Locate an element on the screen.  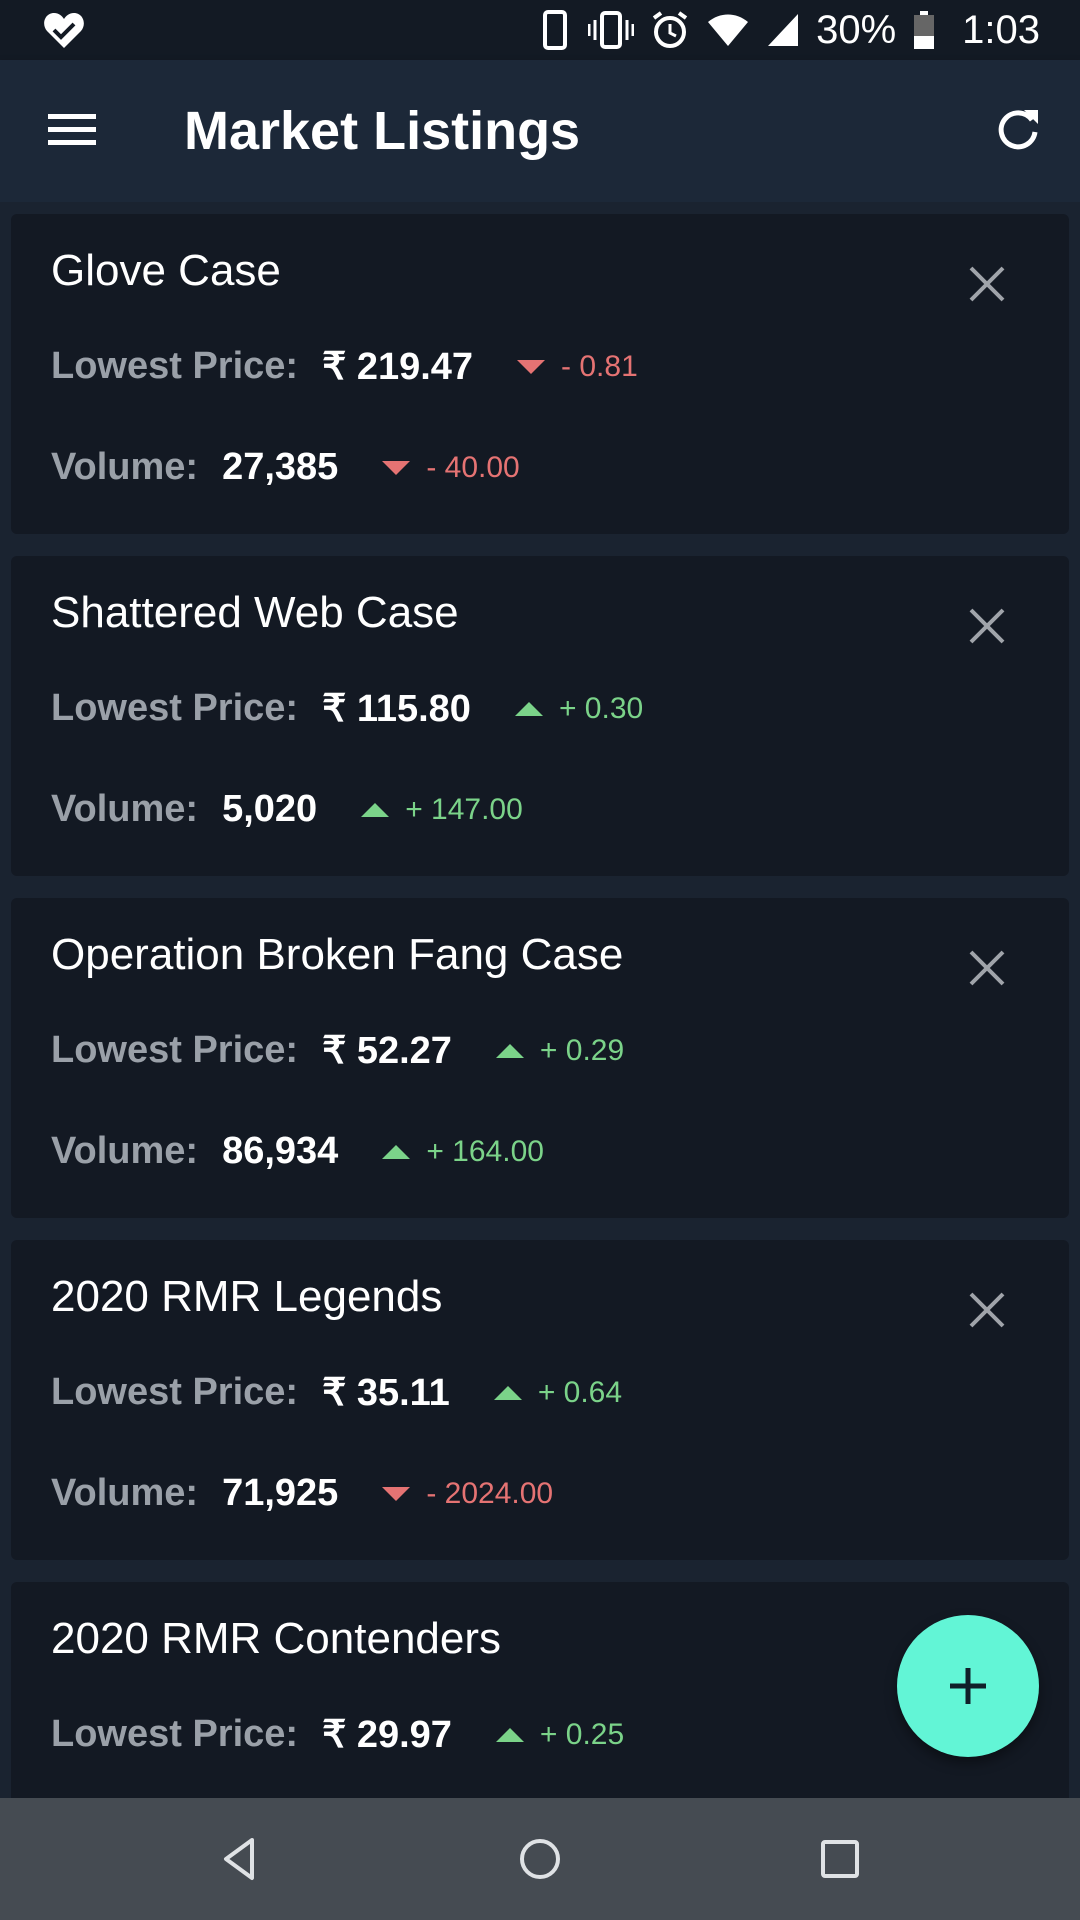
price-change: - 0.81 is located at coordinates (599, 366).